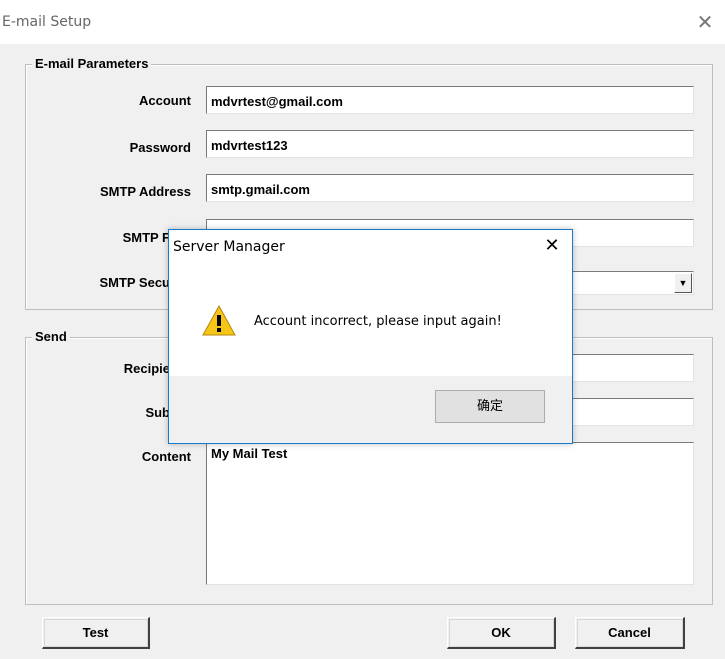  Describe the element at coordinates (166, 456) in the screenshot. I see `content-label: Content` at that location.